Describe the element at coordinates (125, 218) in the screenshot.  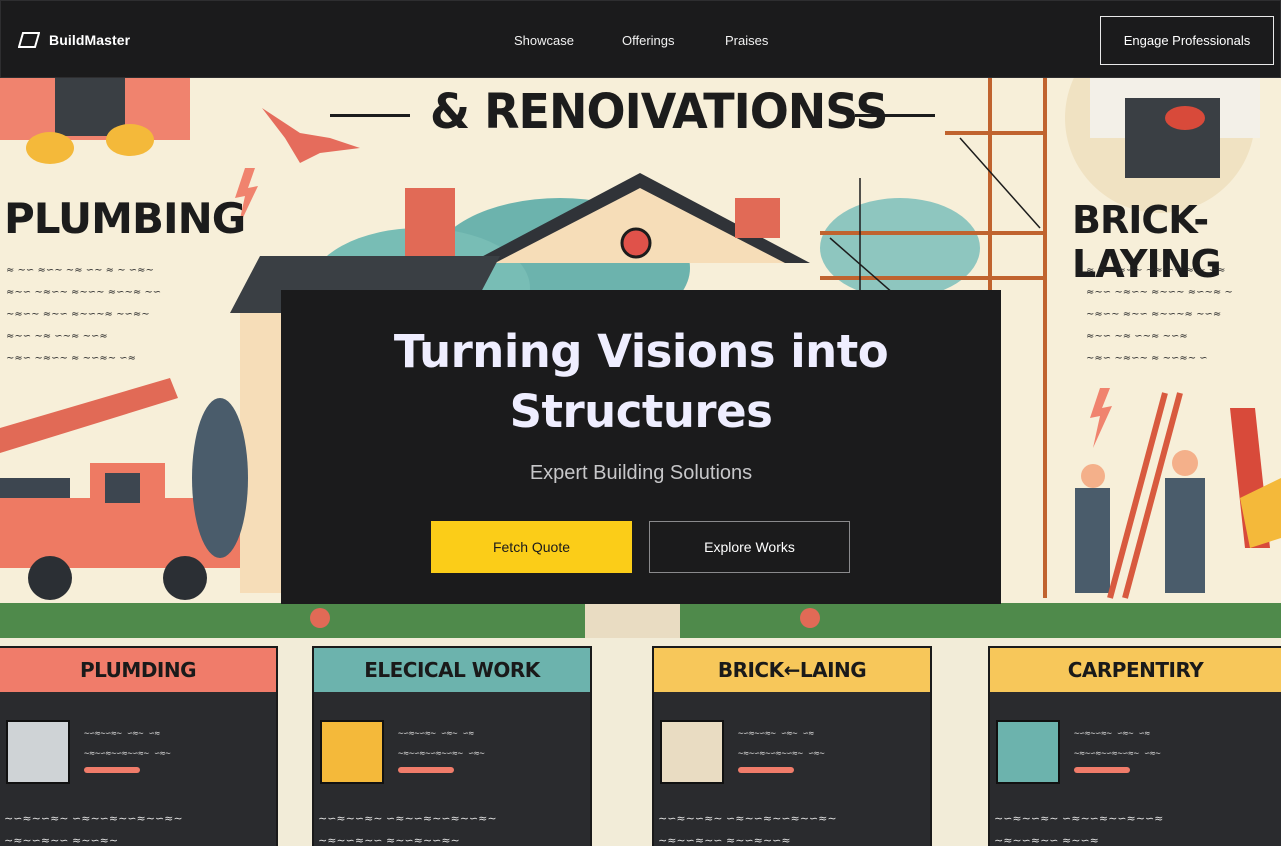
I see `illustration-plumbing-title: PLUMBING` at that location.